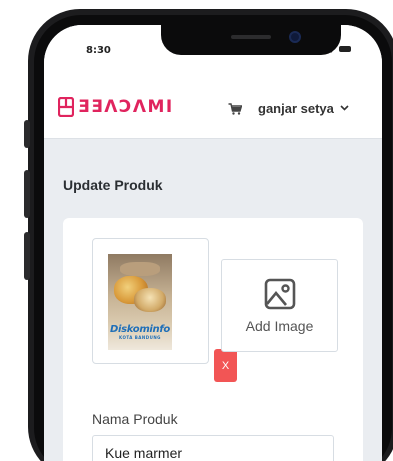 This screenshot has height=461, width=393. I want to click on app-header: ƎƎΛƆΛMI ganjar setya, so click(213, 108).